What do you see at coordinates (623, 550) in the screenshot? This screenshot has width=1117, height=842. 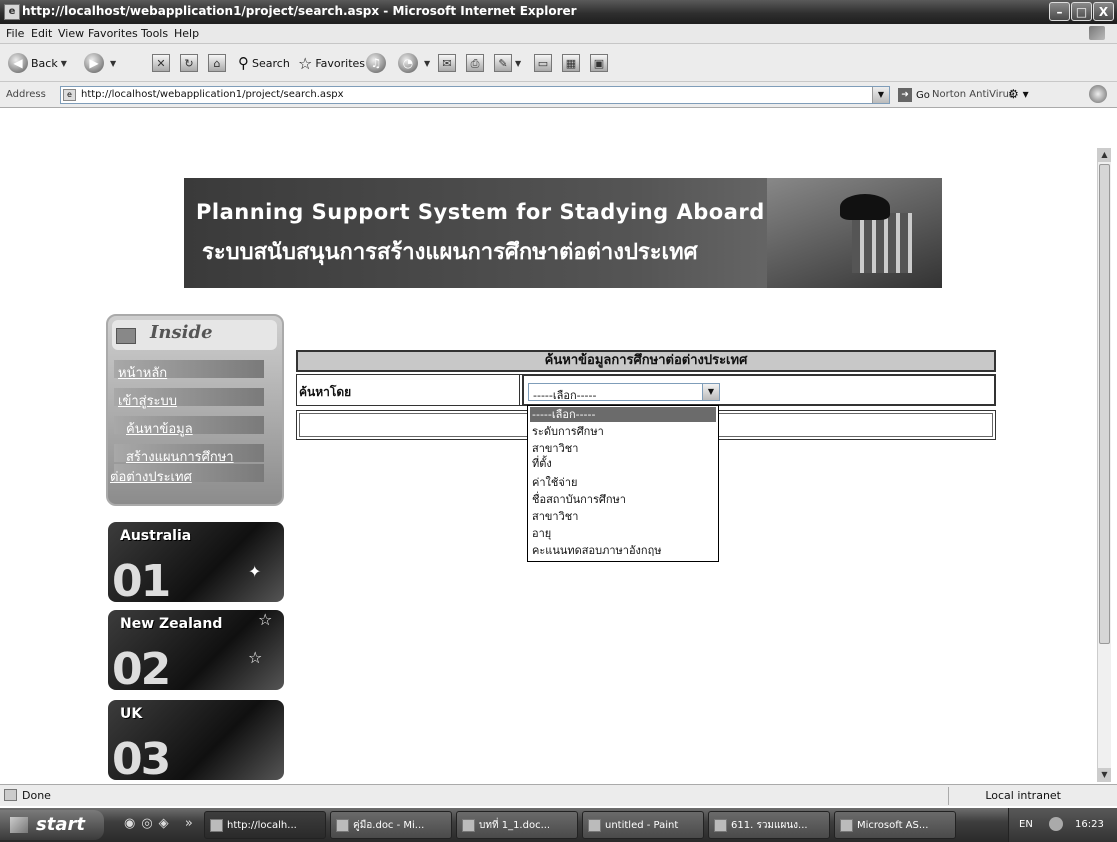 I see `option-english-score: คะแนนทดสอบภาษาอังกฤษ` at bounding box center [623, 550].